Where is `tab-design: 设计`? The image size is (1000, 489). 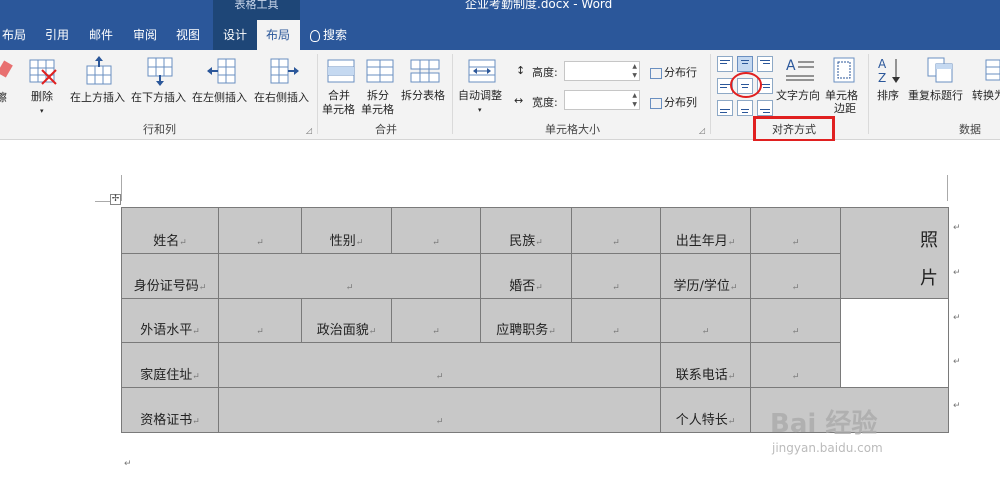
tab-design: 设计 is located at coordinates (235, 35).